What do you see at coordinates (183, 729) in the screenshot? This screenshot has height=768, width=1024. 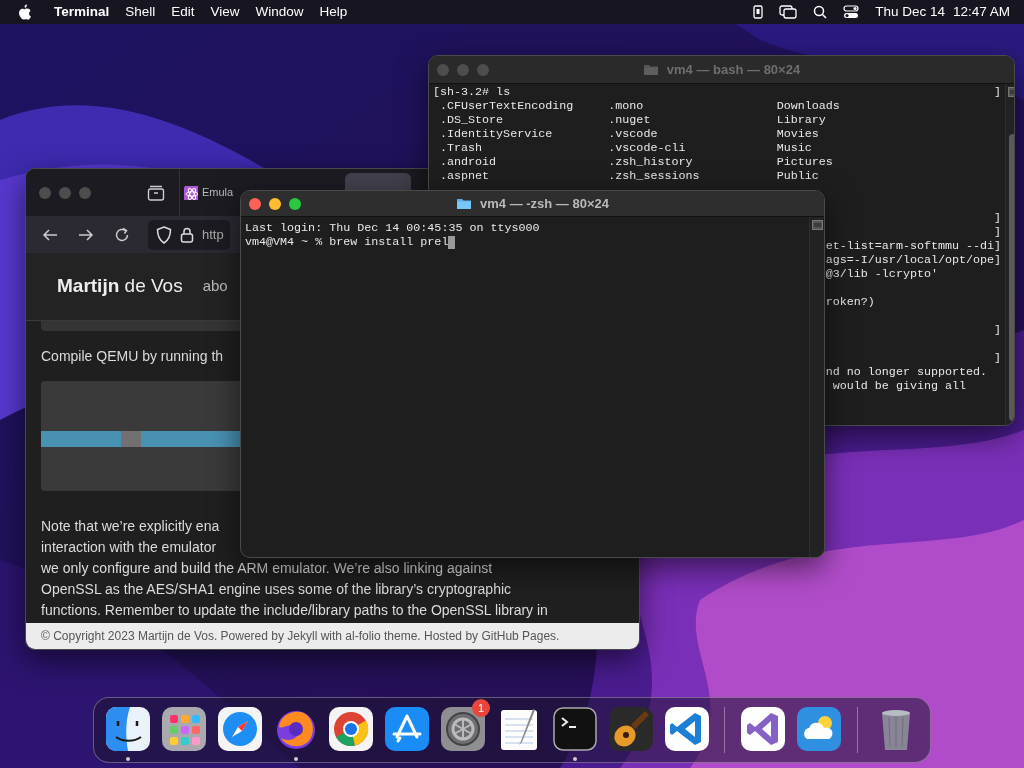 I see `app-grid-icon` at bounding box center [183, 729].